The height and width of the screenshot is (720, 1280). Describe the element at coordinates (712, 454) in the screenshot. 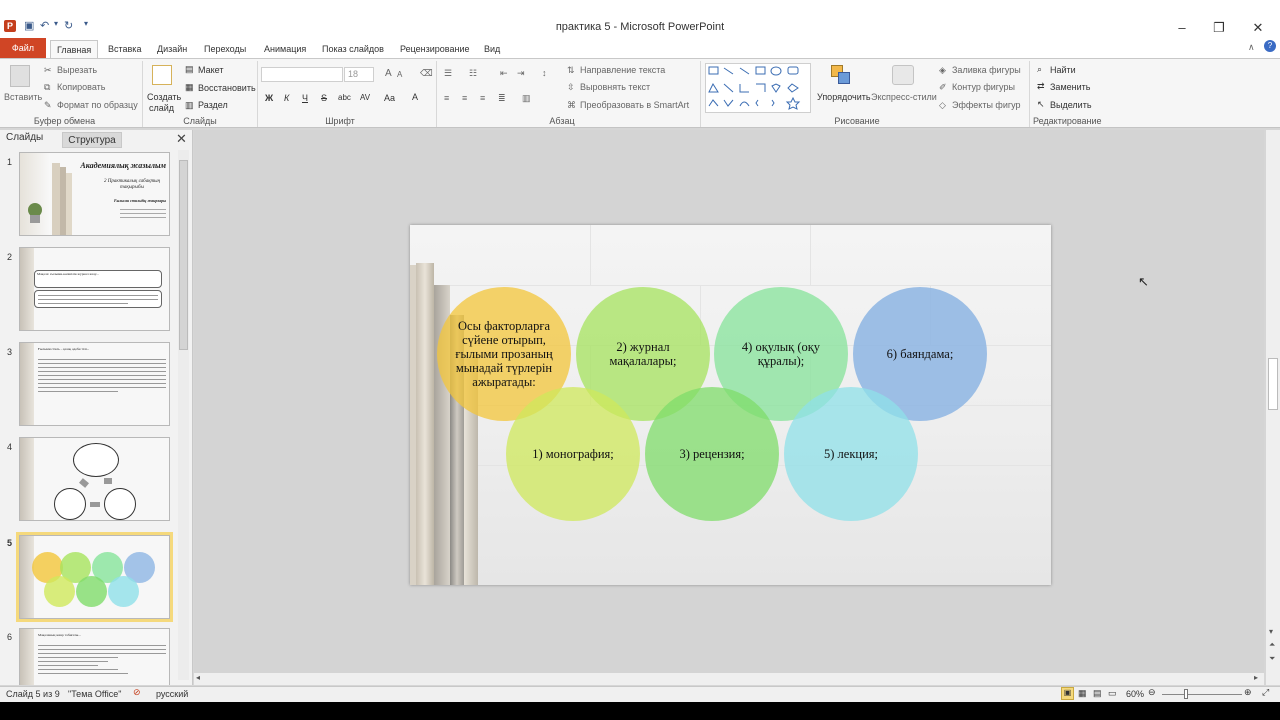

I see `circle-review: 3) рецензия;` at that location.